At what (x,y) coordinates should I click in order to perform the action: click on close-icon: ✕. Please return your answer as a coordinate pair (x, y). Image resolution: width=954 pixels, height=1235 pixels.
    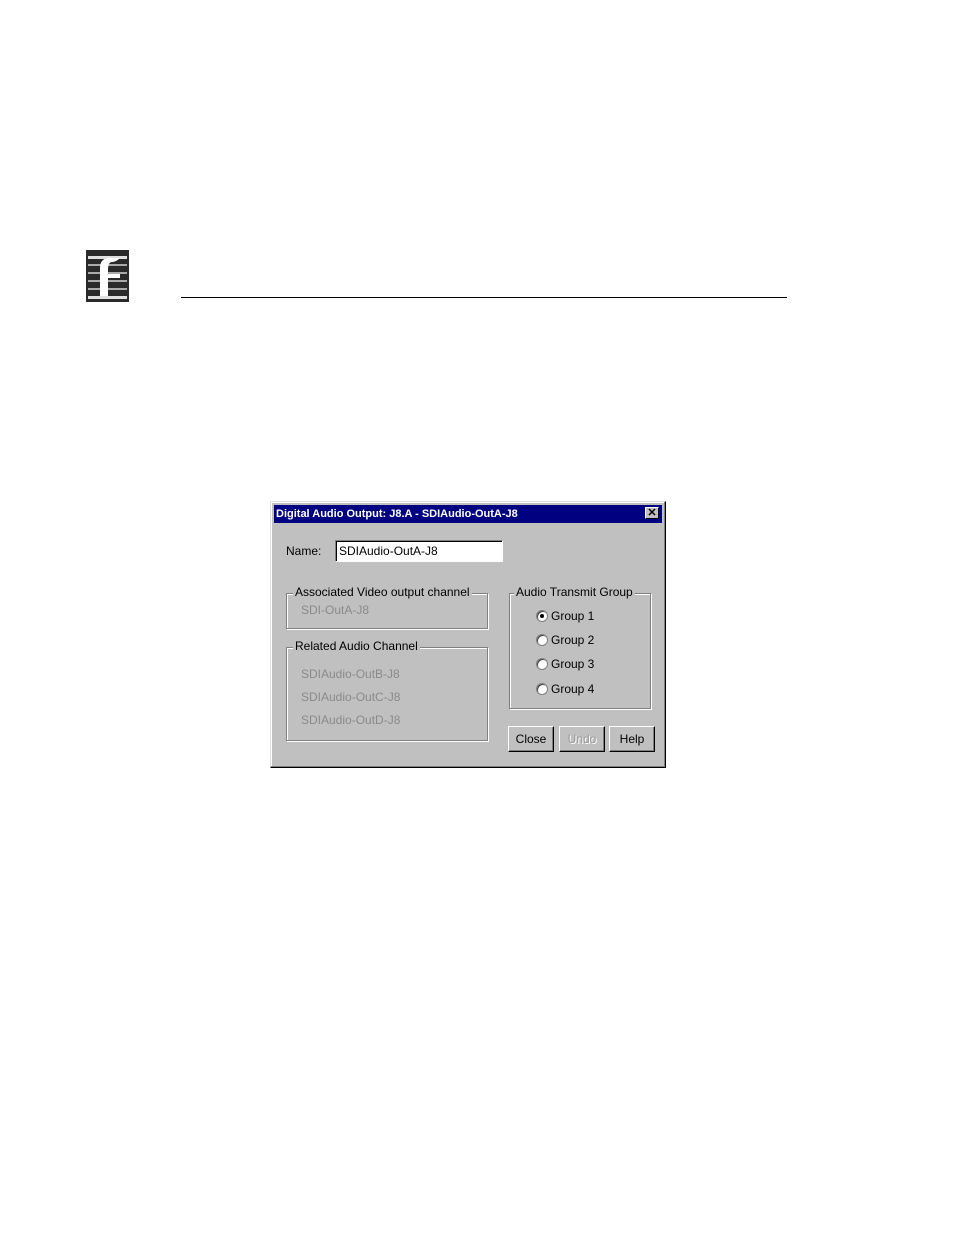
    Looking at the image, I should click on (652, 513).